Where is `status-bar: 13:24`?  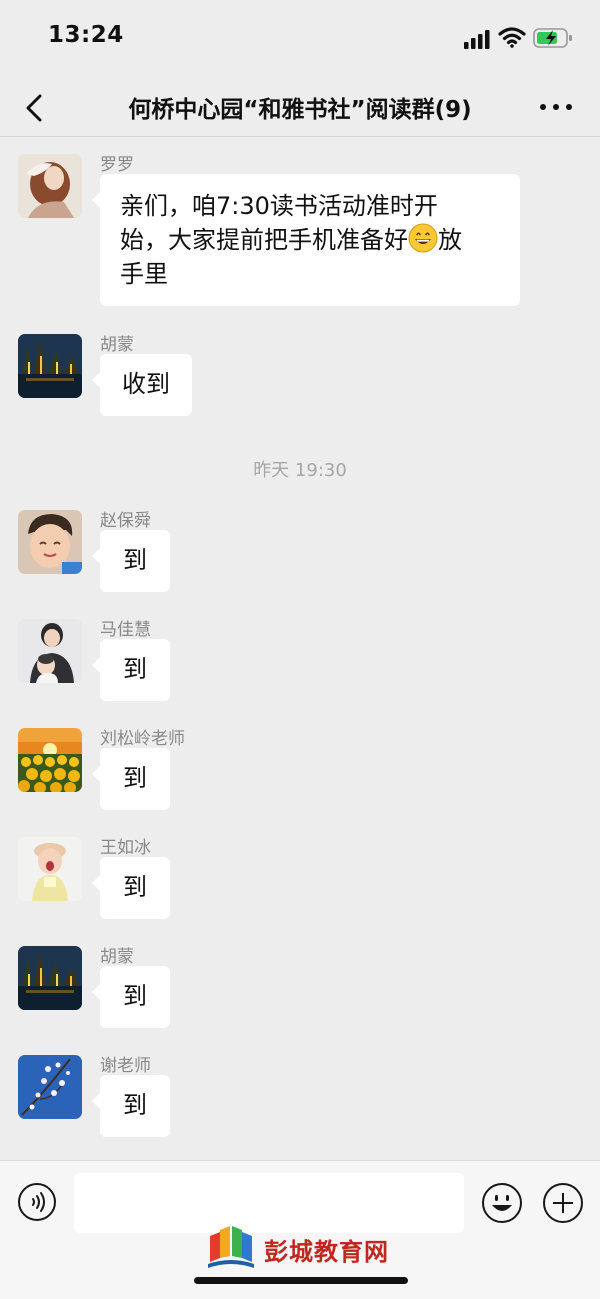
status-bar: 13:24 is located at coordinates (300, 39).